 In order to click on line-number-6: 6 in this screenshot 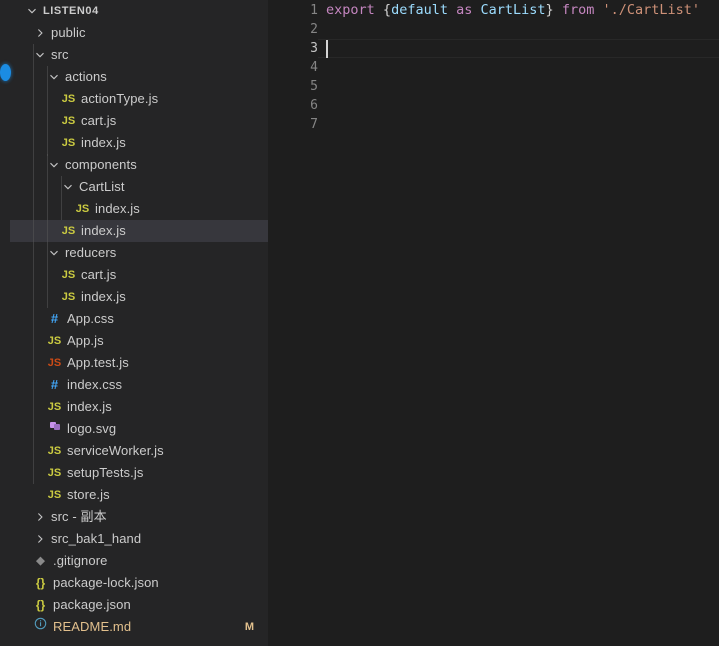, I will do `click(314, 105)`.